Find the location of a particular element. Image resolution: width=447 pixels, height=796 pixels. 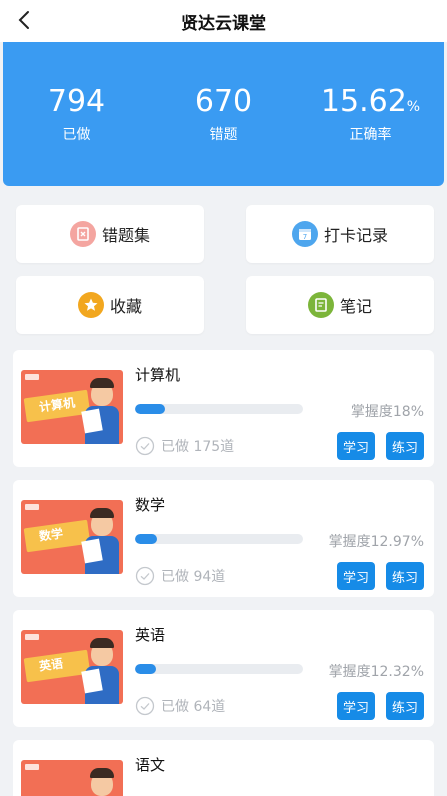

done-count: 已做 94道 is located at coordinates (180, 576).